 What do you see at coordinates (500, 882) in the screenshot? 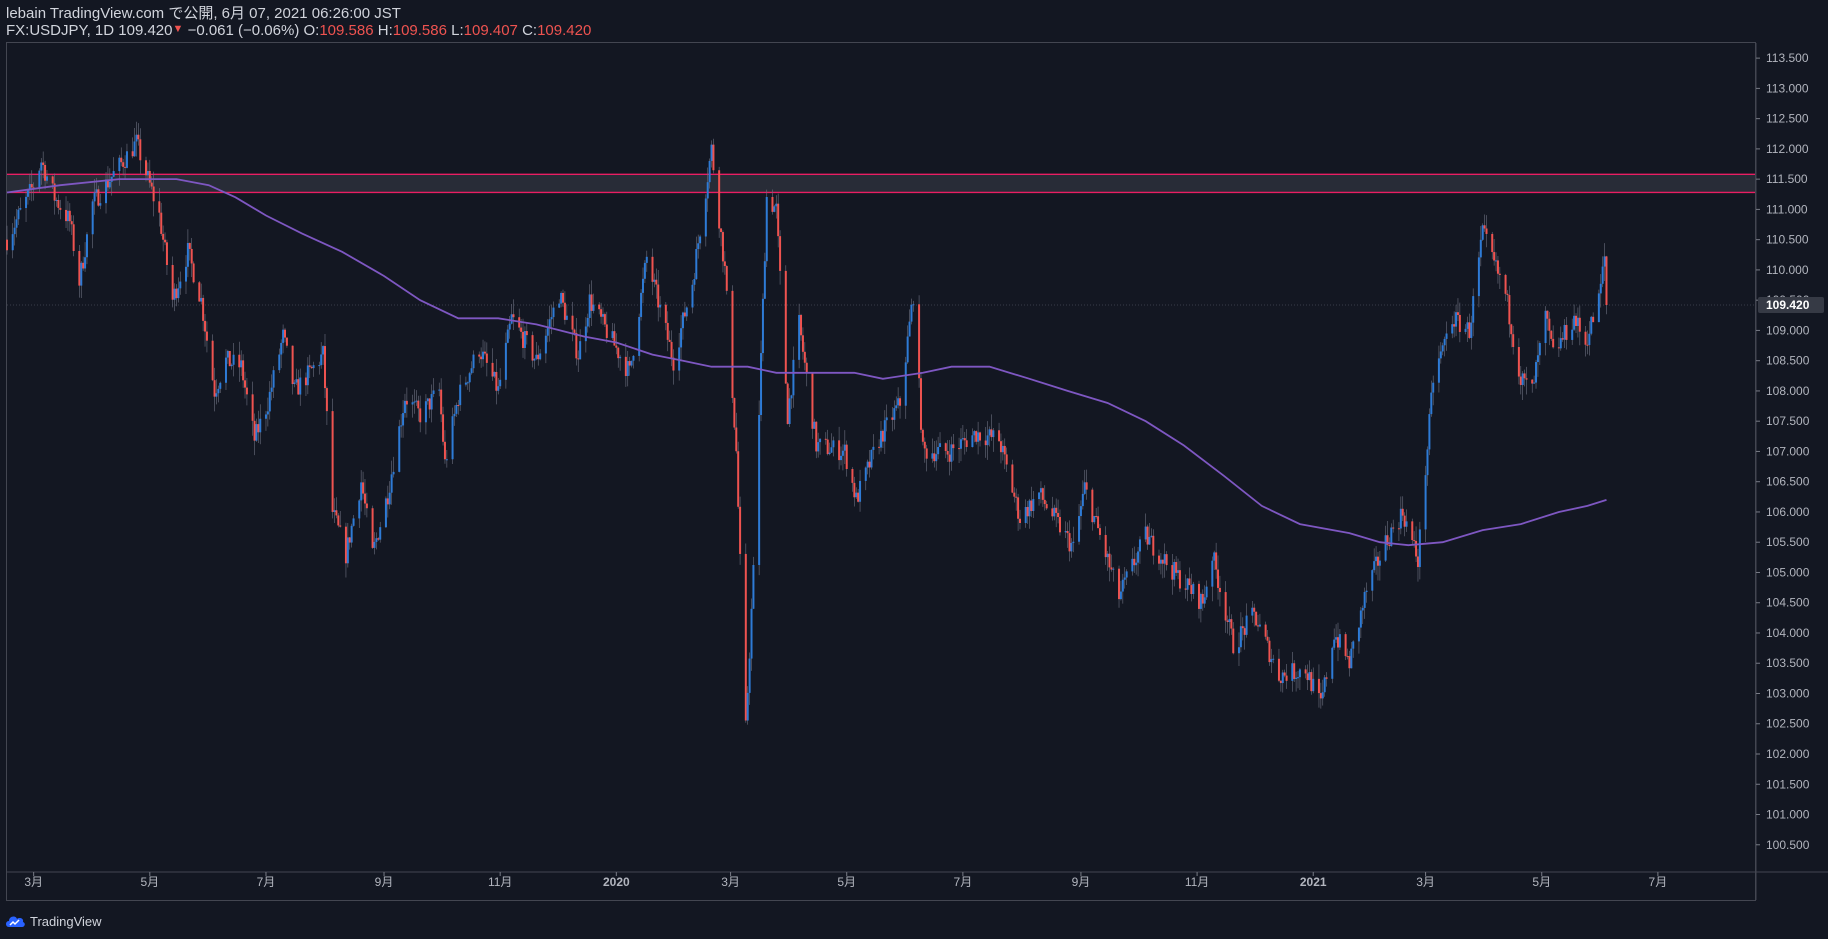
I see `time-tick-label: 11月` at bounding box center [500, 882].